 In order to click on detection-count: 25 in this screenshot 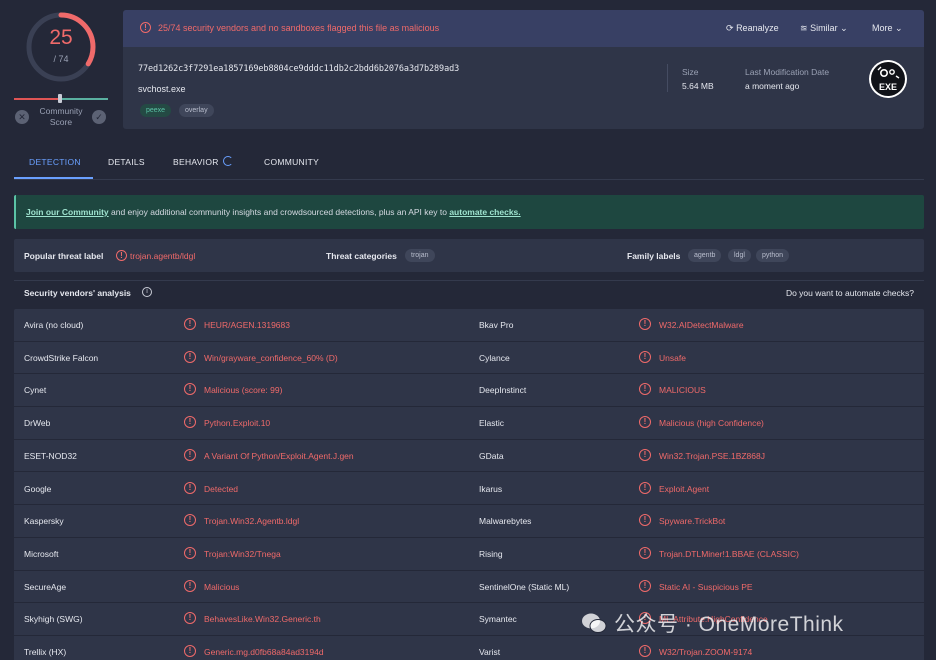, I will do `click(61, 37)`.